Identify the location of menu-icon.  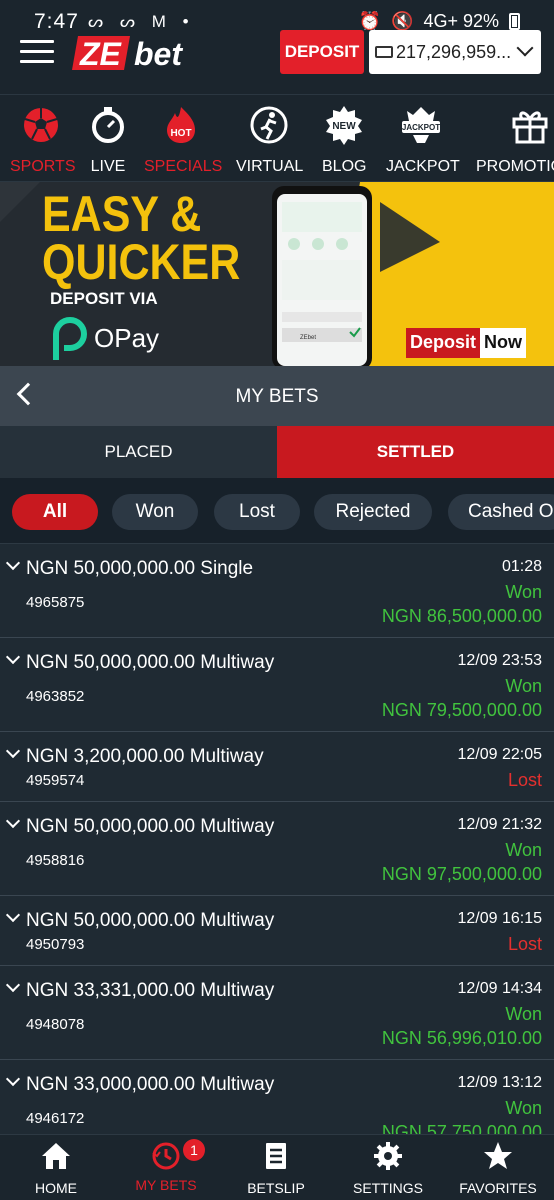
(37, 52).